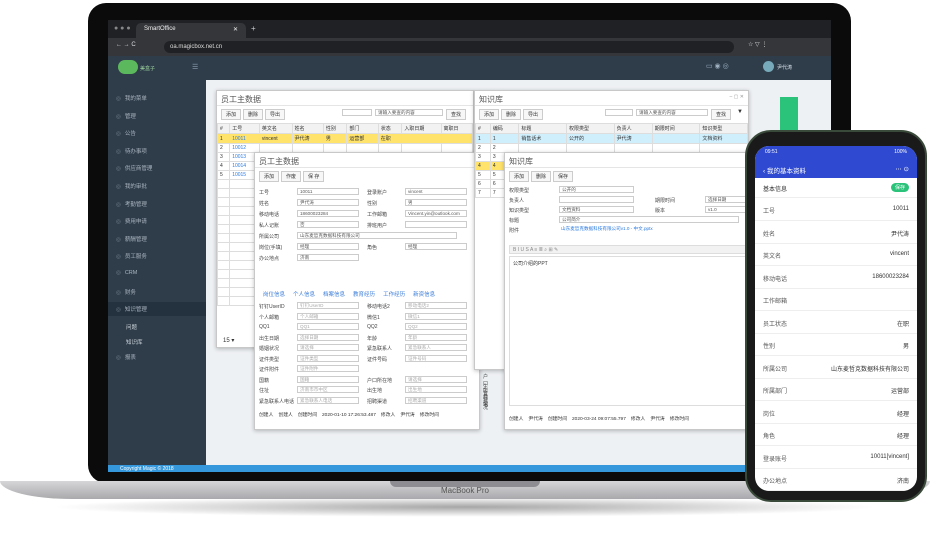  Describe the element at coordinates (836, 367) in the screenshot. I see `profile-row: 所属公司 山东麦哲克数据科技有限公司` at that location.